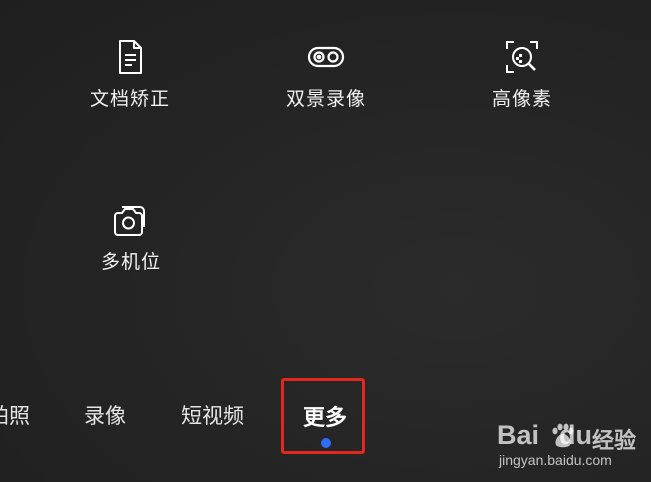 The width and height of the screenshot is (651, 482). What do you see at coordinates (521, 99) in the screenshot?
I see `mode-label: 高像素` at bounding box center [521, 99].